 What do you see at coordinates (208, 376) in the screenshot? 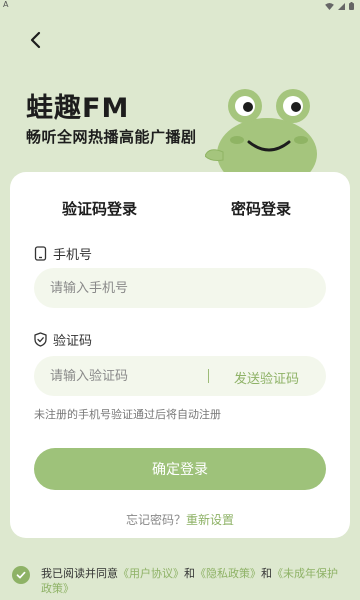
I see `code-divider` at bounding box center [208, 376].